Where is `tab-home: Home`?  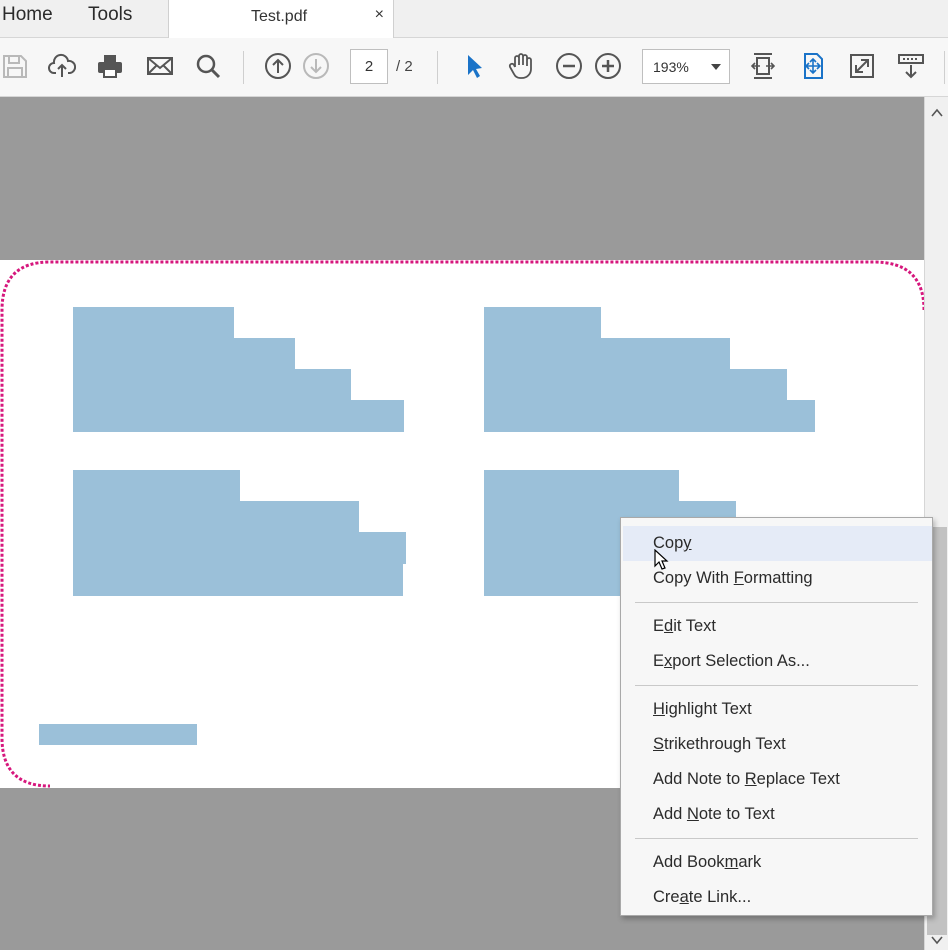 tab-home: Home is located at coordinates (27, 15).